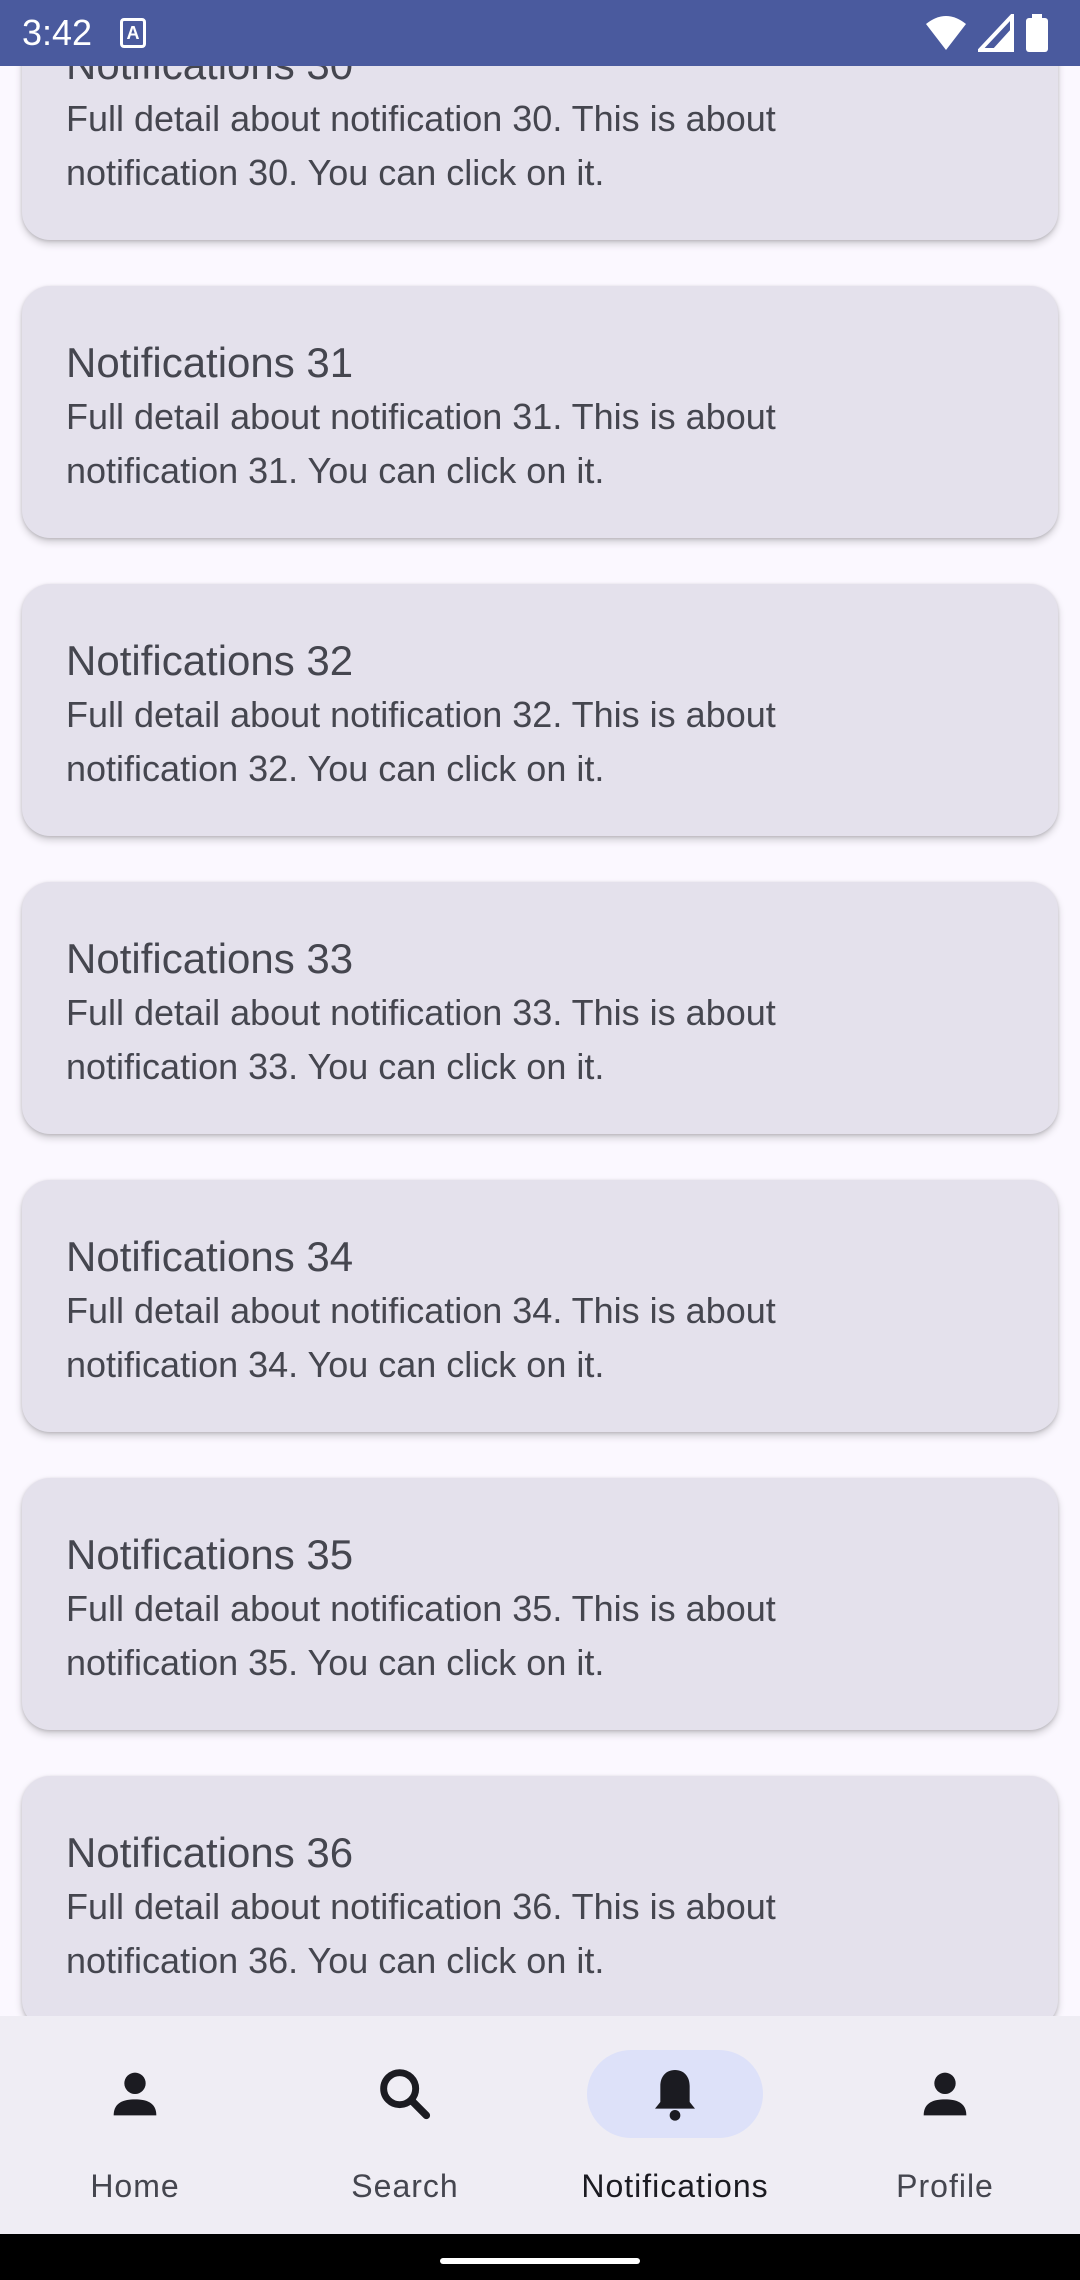  I want to click on wifi-icon, so click(946, 33).